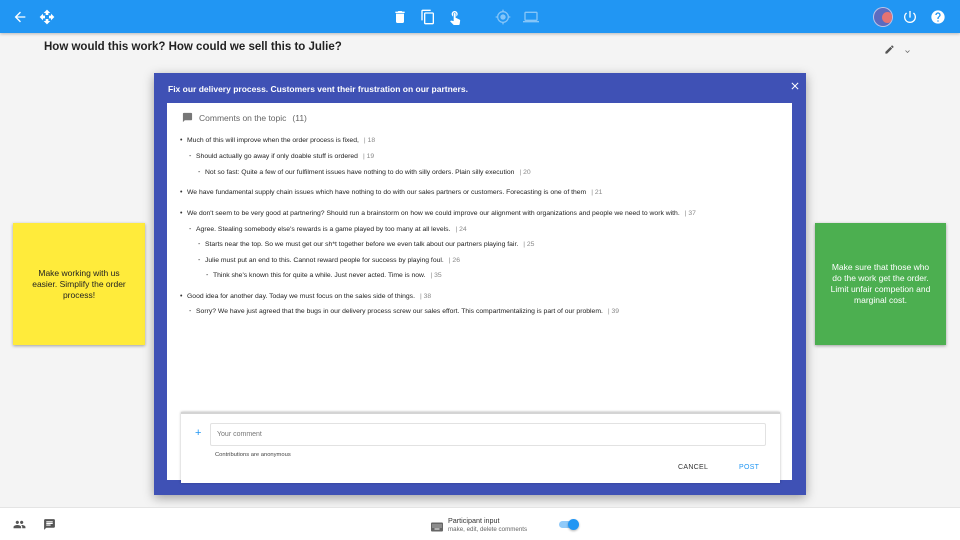 The height and width of the screenshot is (540, 960). I want to click on chat-icon, so click(49, 524).